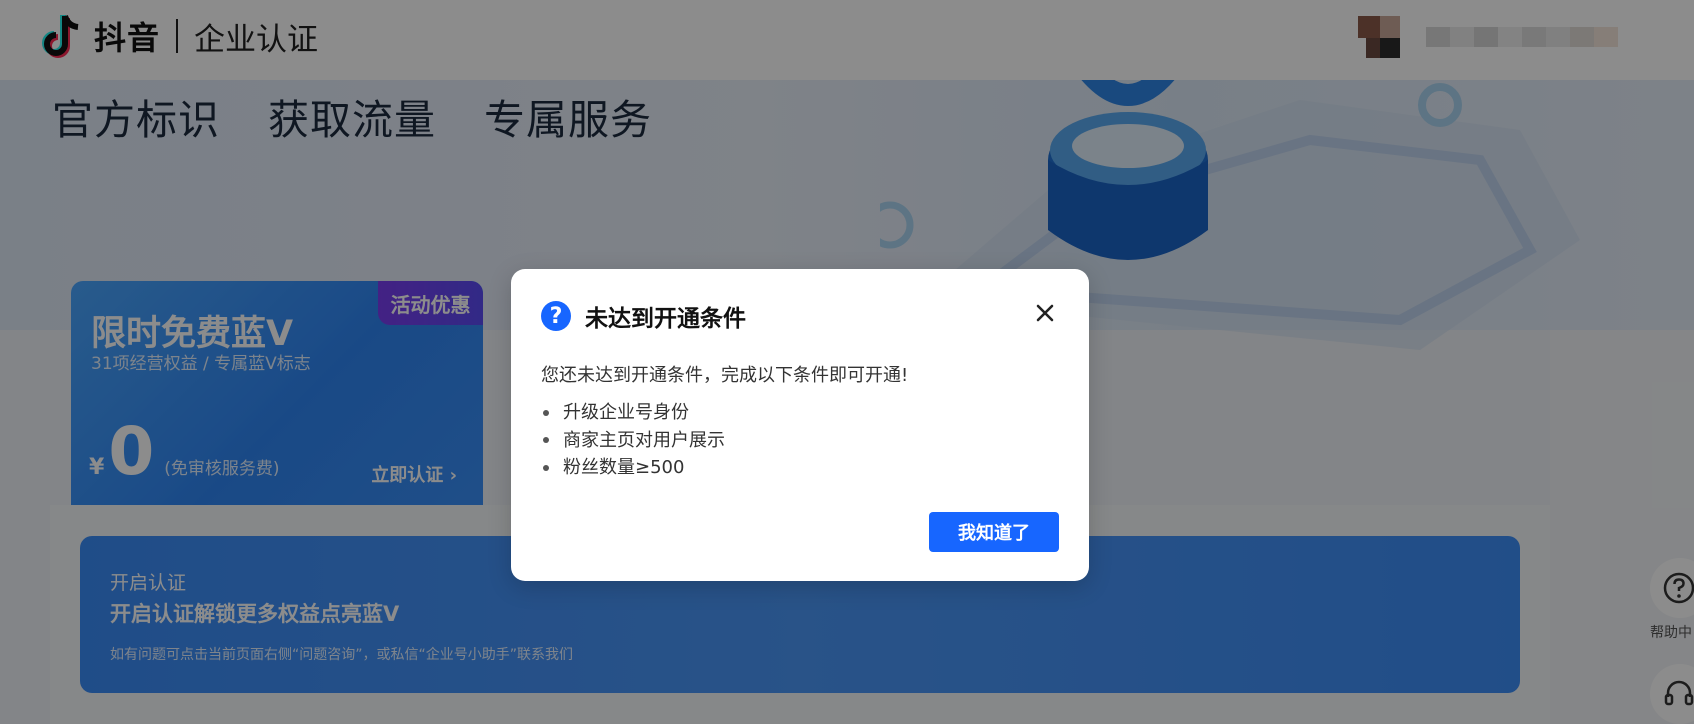 This screenshot has width=1694, height=724. What do you see at coordinates (725, 375) in the screenshot?
I see `dialog-description: 您还未达到开通条件，完成以下条件即可开通!` at bounding box center [725, 375].